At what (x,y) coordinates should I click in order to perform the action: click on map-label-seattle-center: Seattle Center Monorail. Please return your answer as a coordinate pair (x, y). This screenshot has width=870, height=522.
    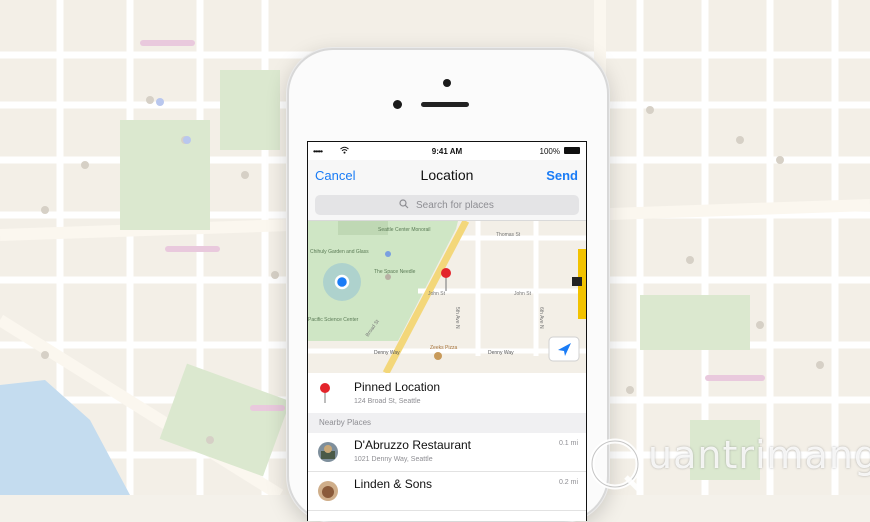
    Looking at the image, I should click on (404, 230).